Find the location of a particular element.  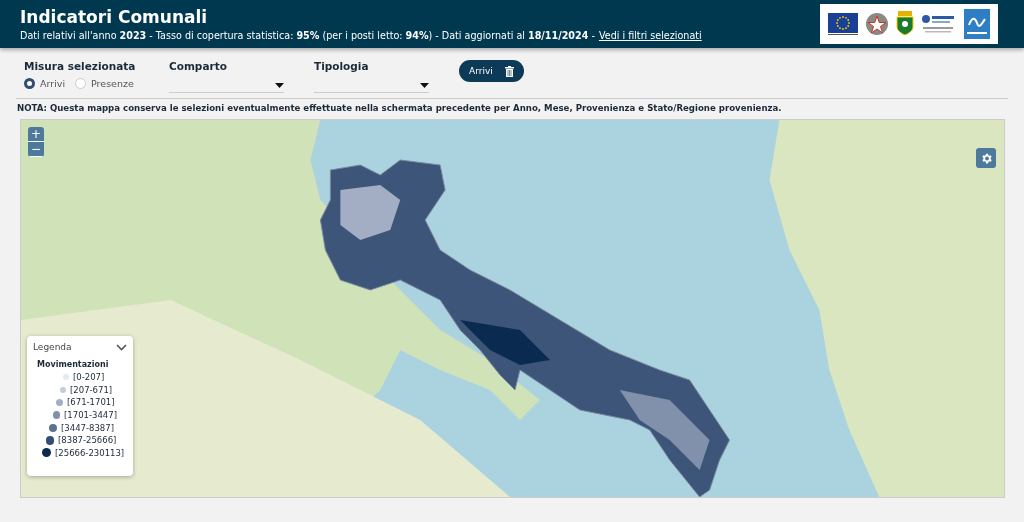

emblem-icon is located at coordinates (876, 24).